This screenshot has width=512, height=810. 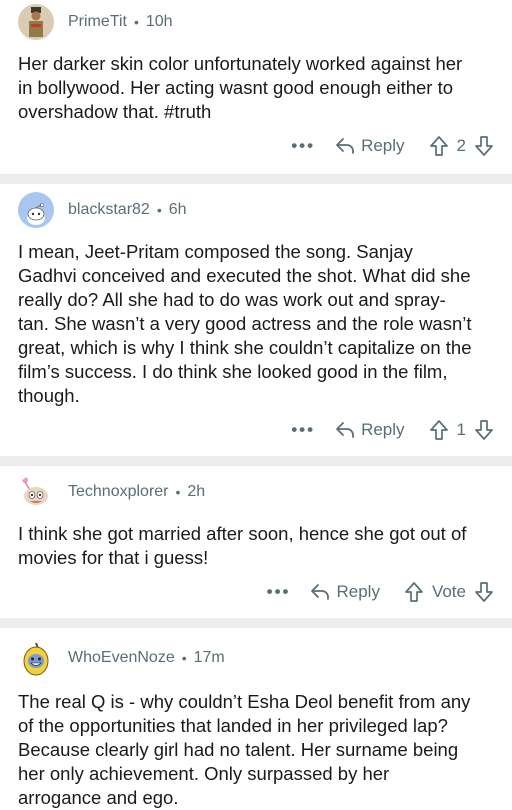 I want to click on vote-count: 1, so click(x=461, y=429).